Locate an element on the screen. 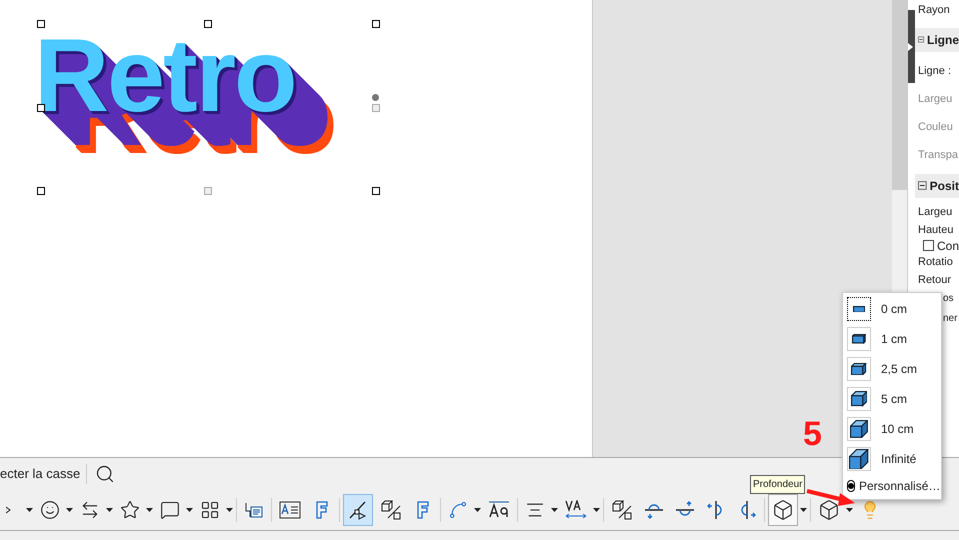 This screenshot has height=540, width=959. section-header: Posit is located at coordinates (937, 186).